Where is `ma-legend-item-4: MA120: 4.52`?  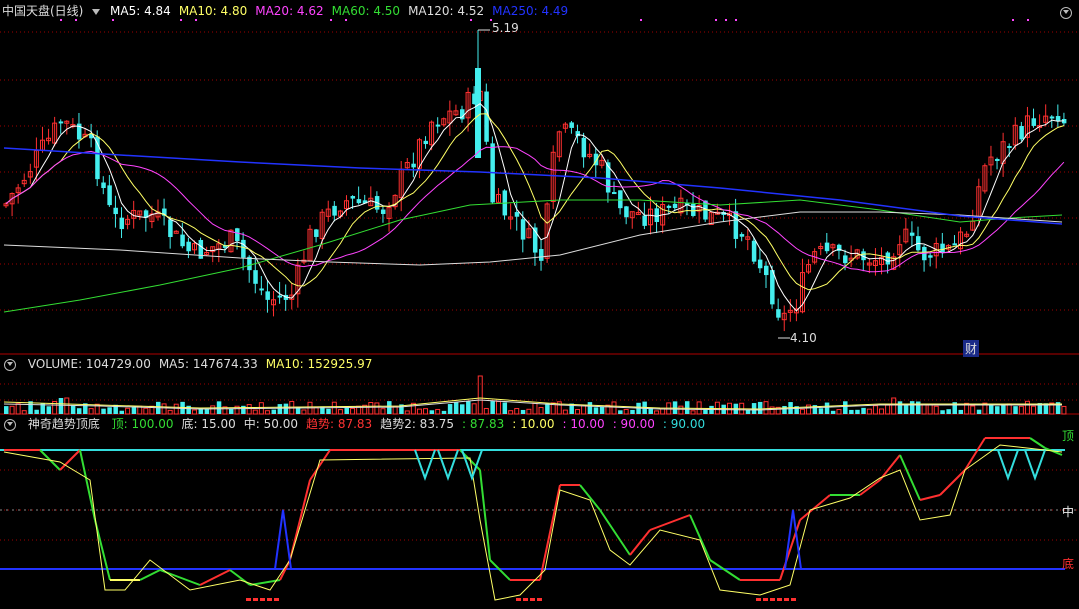
ma-legend-item-4: MA120: 4.52 is located at coordinates (446, 11).